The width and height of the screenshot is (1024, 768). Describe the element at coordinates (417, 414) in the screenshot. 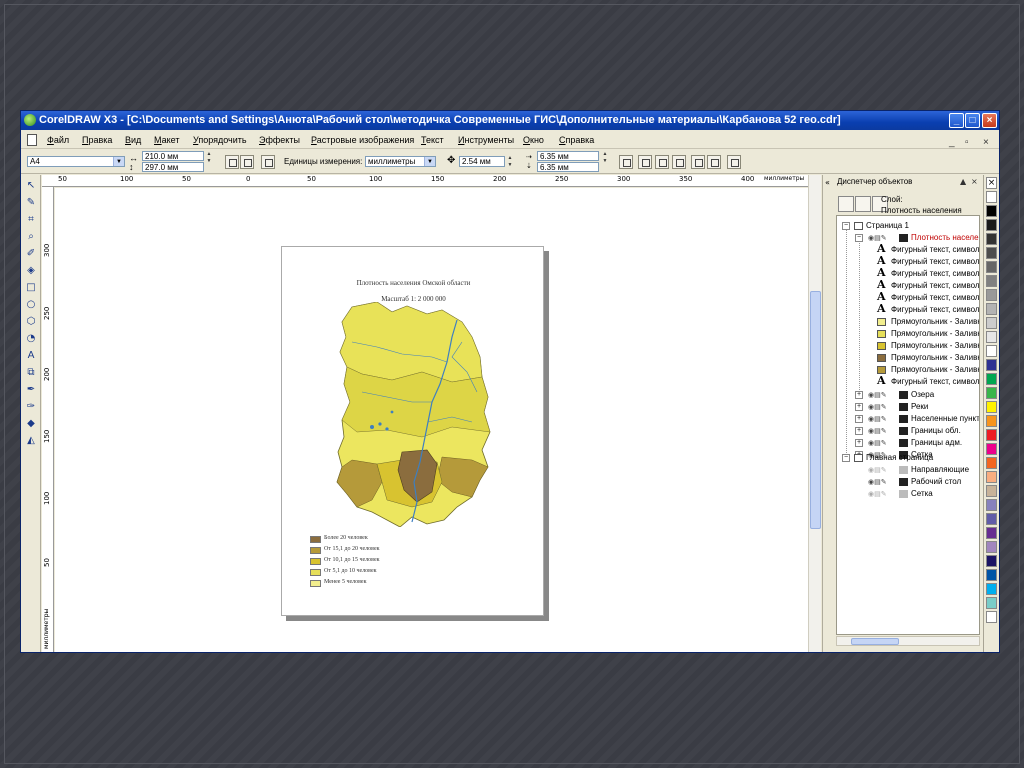

I see `omsk-region-map` at that location.